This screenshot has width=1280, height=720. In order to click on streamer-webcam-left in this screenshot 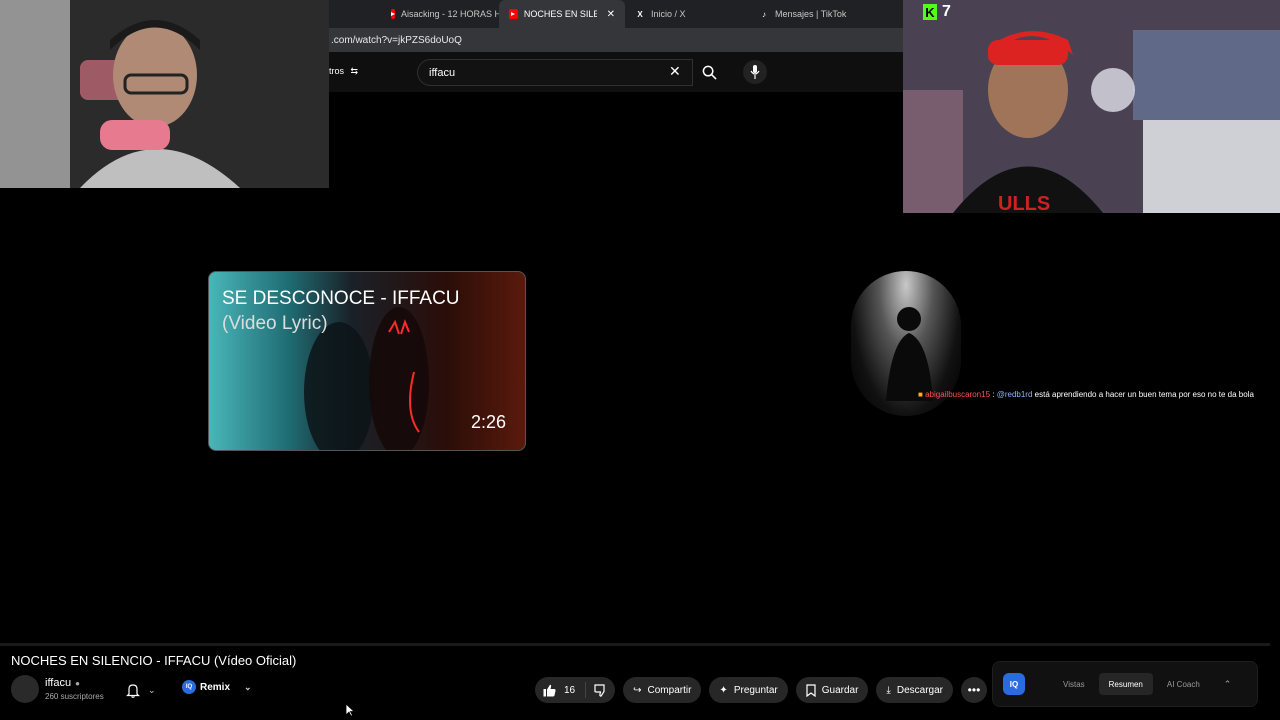, I will do `click(164, 94)`.